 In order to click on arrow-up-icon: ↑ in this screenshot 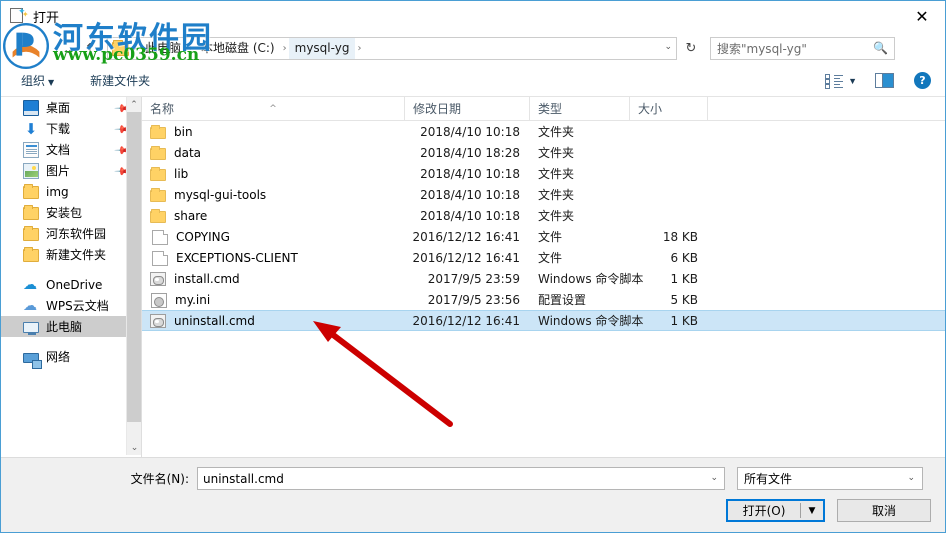, I will do `click(90, 49)`.